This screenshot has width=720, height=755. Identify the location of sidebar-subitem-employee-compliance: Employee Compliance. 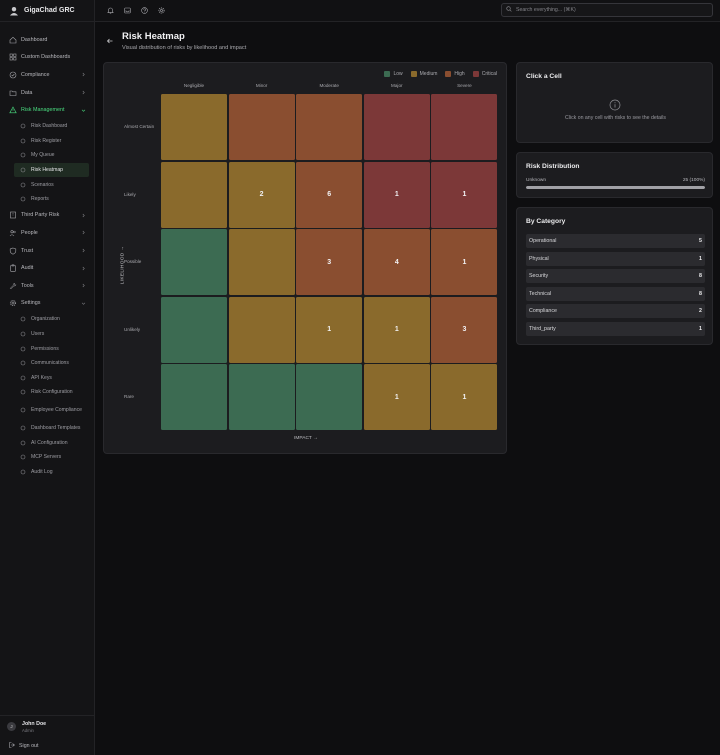
(47, 410).